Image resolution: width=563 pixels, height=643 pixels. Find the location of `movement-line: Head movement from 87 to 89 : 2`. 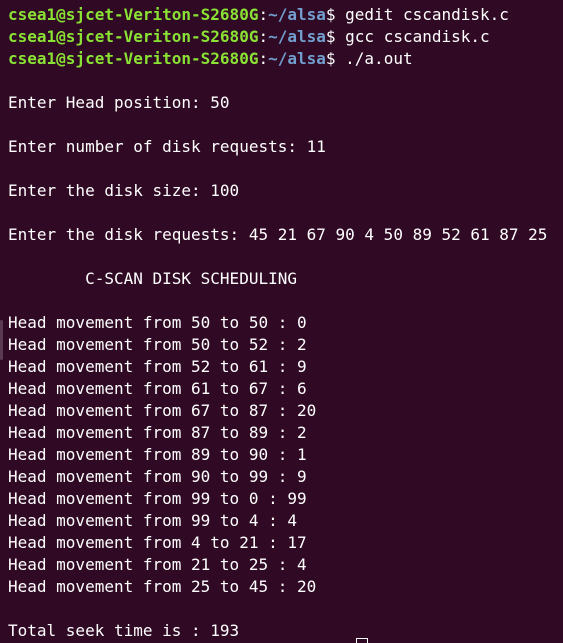

movement-line: Head movement from 87 to 89 : 2 is located at coordinates (157, 432).